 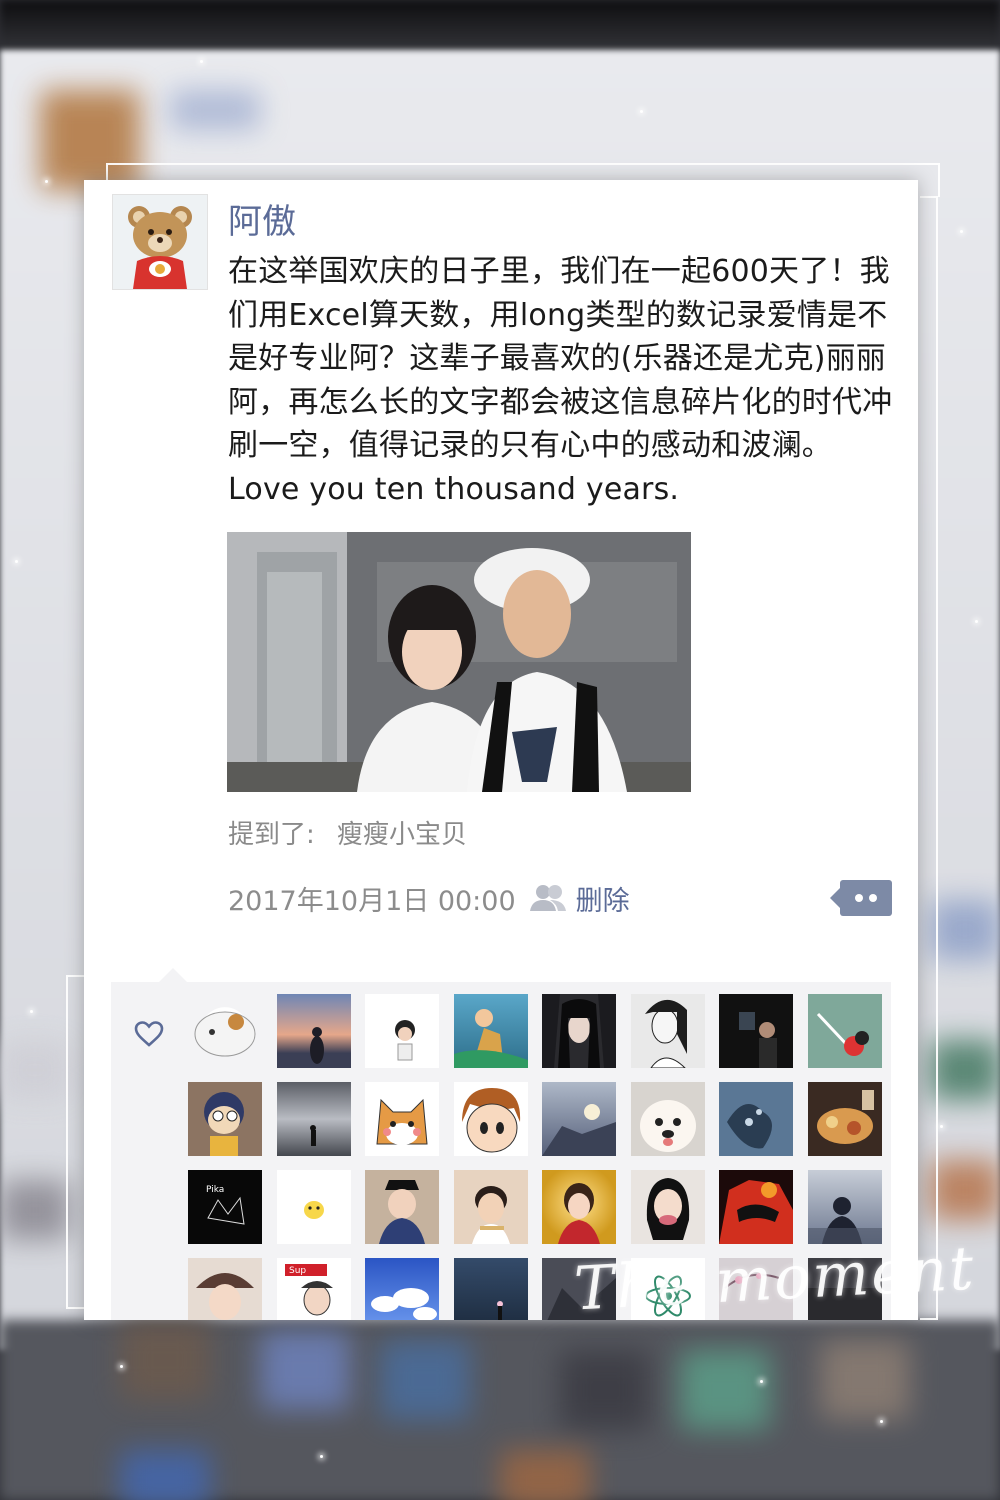 What do you see at coordinates (313, 1289) in the screenshot?
I see `liker-avatar: Sup` at bounding box center [313, 1289].